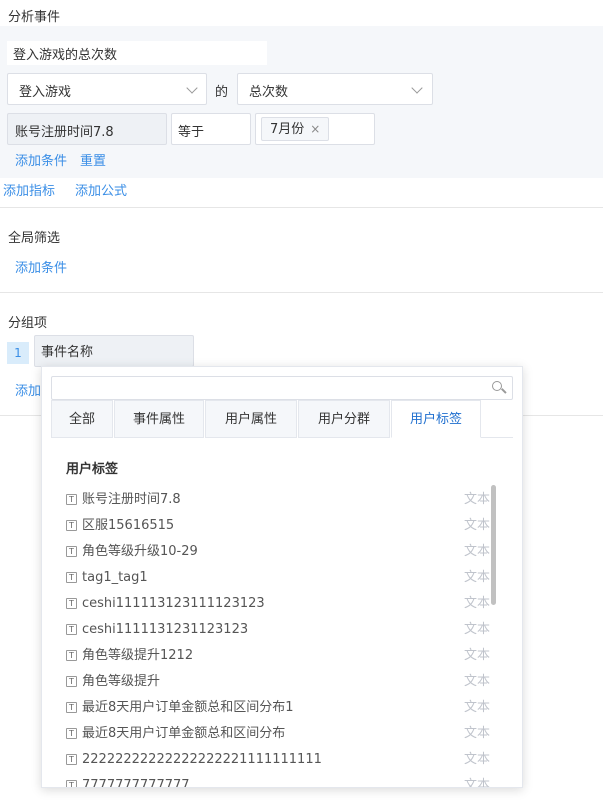 The height and width of the screenshot is (801, 603). I want to click on filter-value-tag: 7月份 ×, so click(295, 129).